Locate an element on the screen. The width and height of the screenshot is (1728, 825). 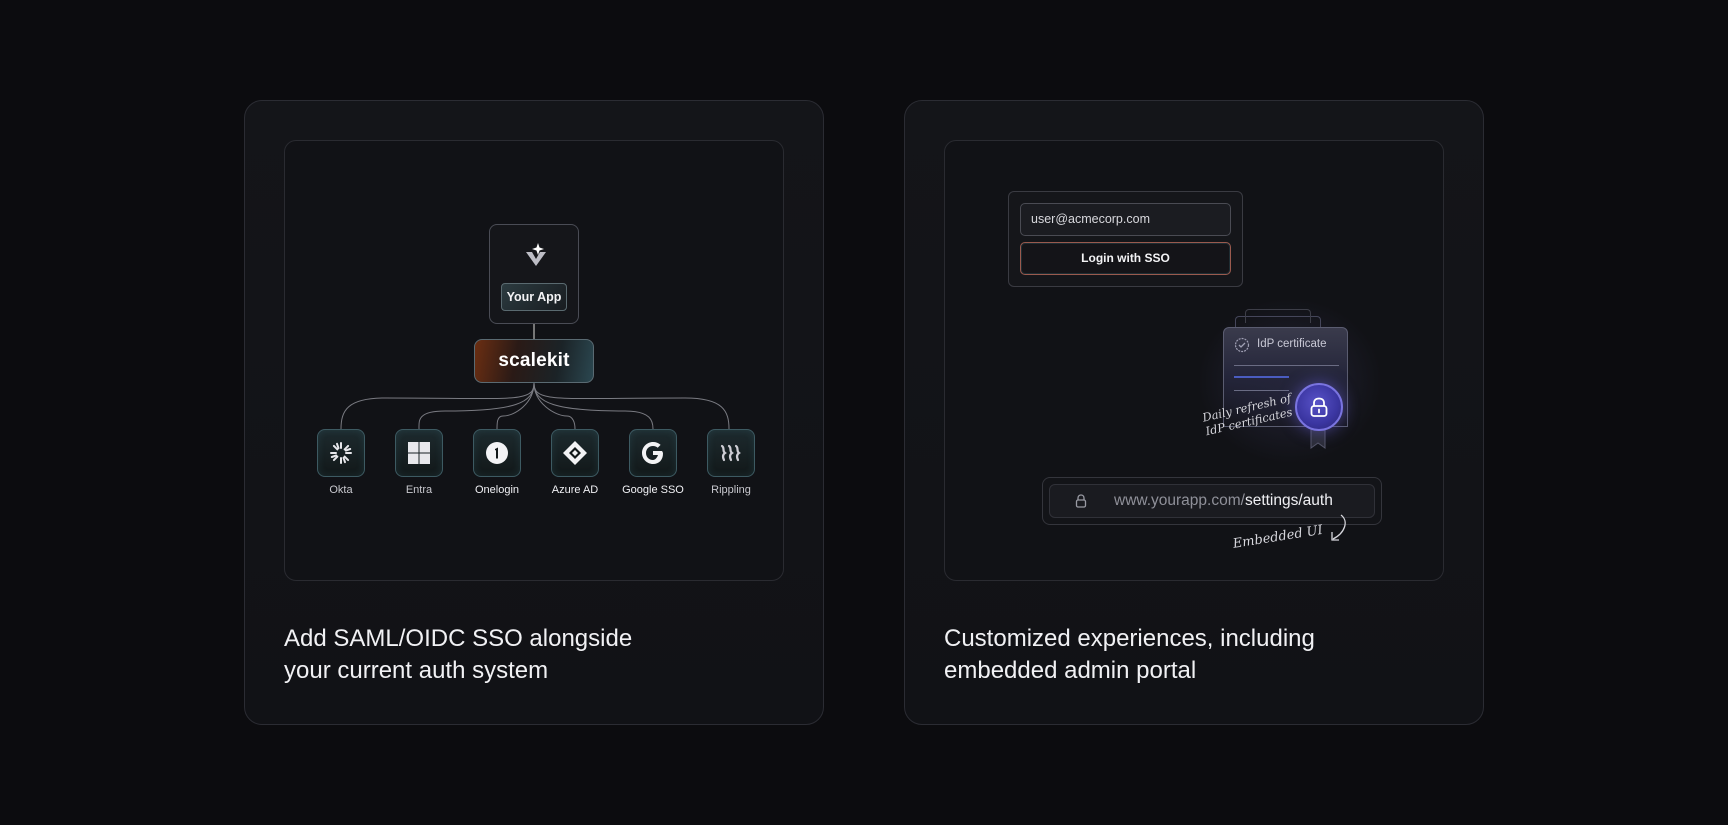
provider-azure-ad: Azure AD is located at coordinates (575, 462).